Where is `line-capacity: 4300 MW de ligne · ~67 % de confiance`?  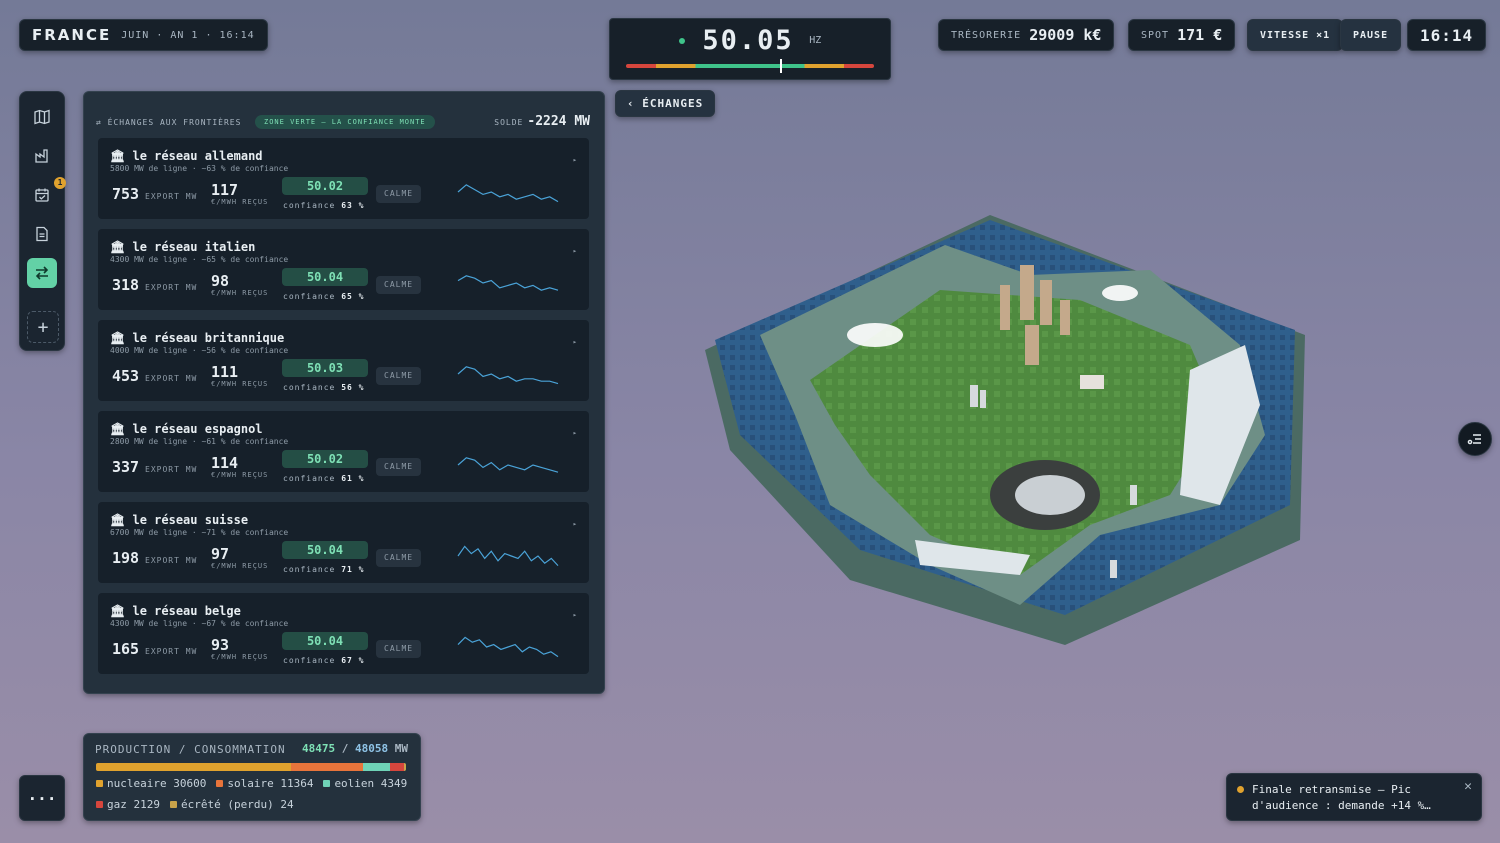 line-capacity: 4300 MW de ligne · ~67 % de confiance is located at coordinates (199, 623).